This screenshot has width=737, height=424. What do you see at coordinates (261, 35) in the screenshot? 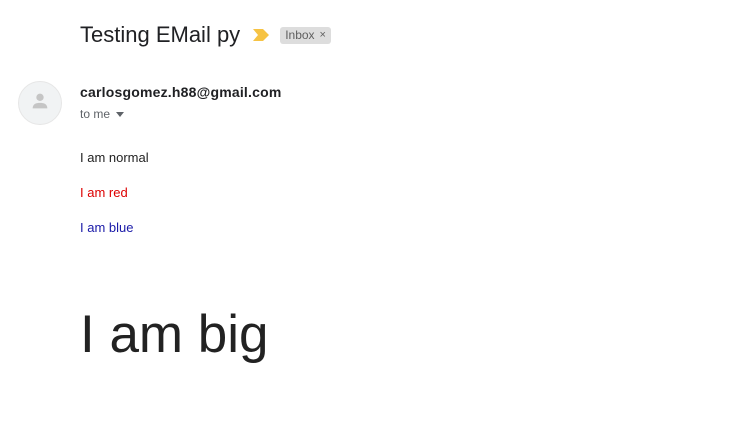
I see `importance-marker-icon` at bounding box center [261, 35].